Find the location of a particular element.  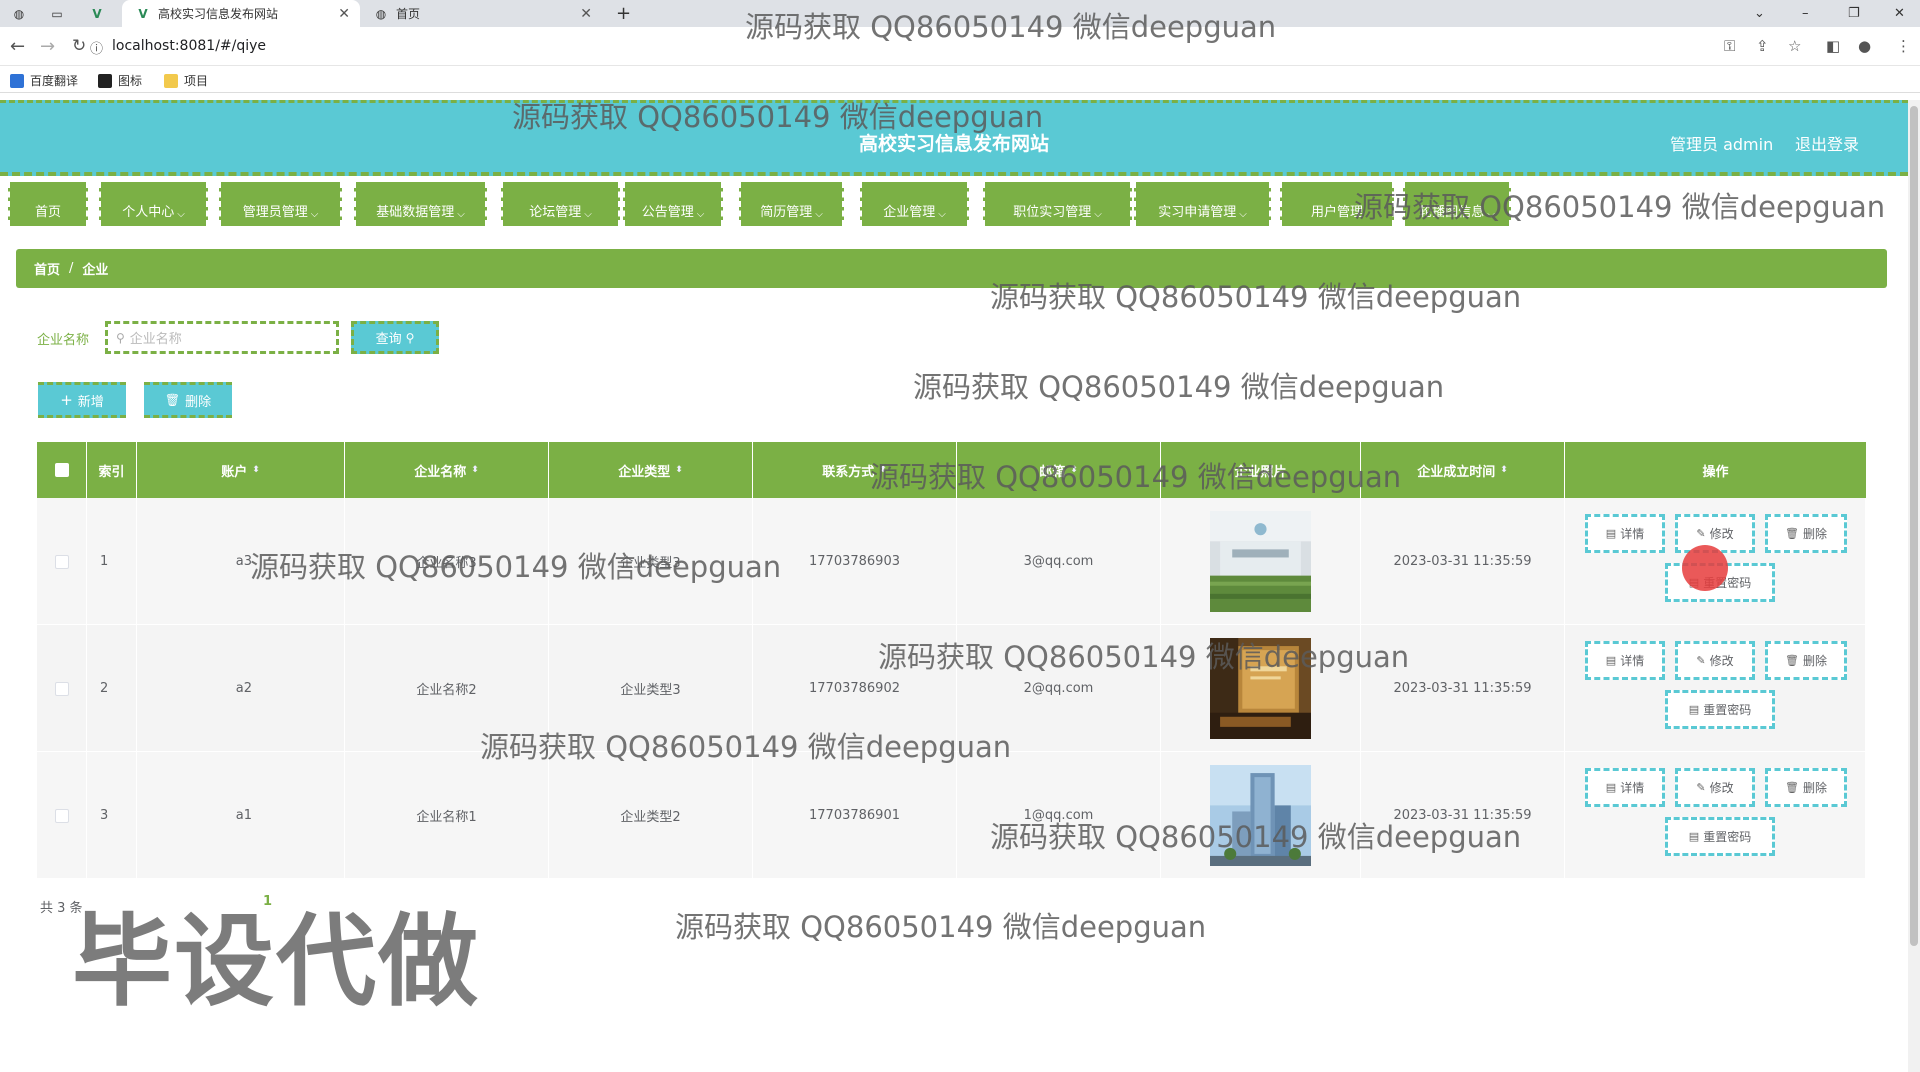

forward-arrow-icon: → is located at coordinates (47, 46).